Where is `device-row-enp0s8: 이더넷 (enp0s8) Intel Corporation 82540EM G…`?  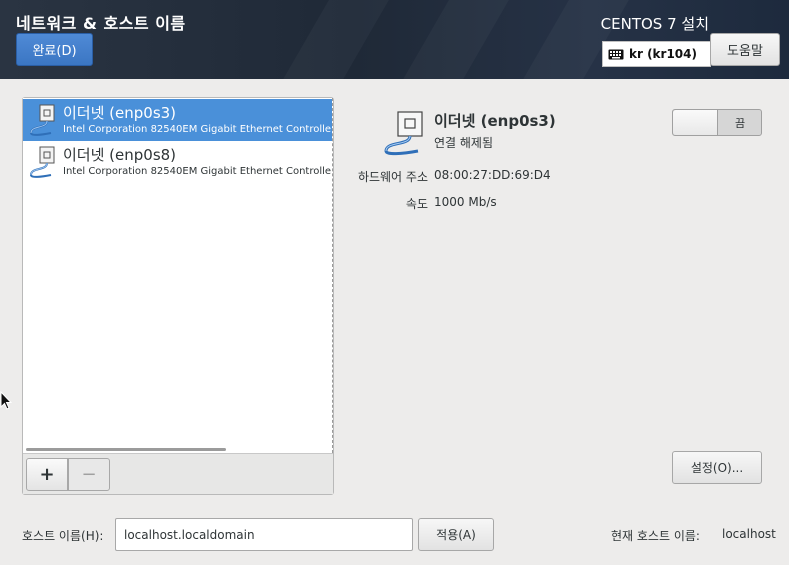 device-row-enp0s8: 이더넷 (enp0s8) Intel Corporation 82540EM G… is located at coordinates (178, 162).